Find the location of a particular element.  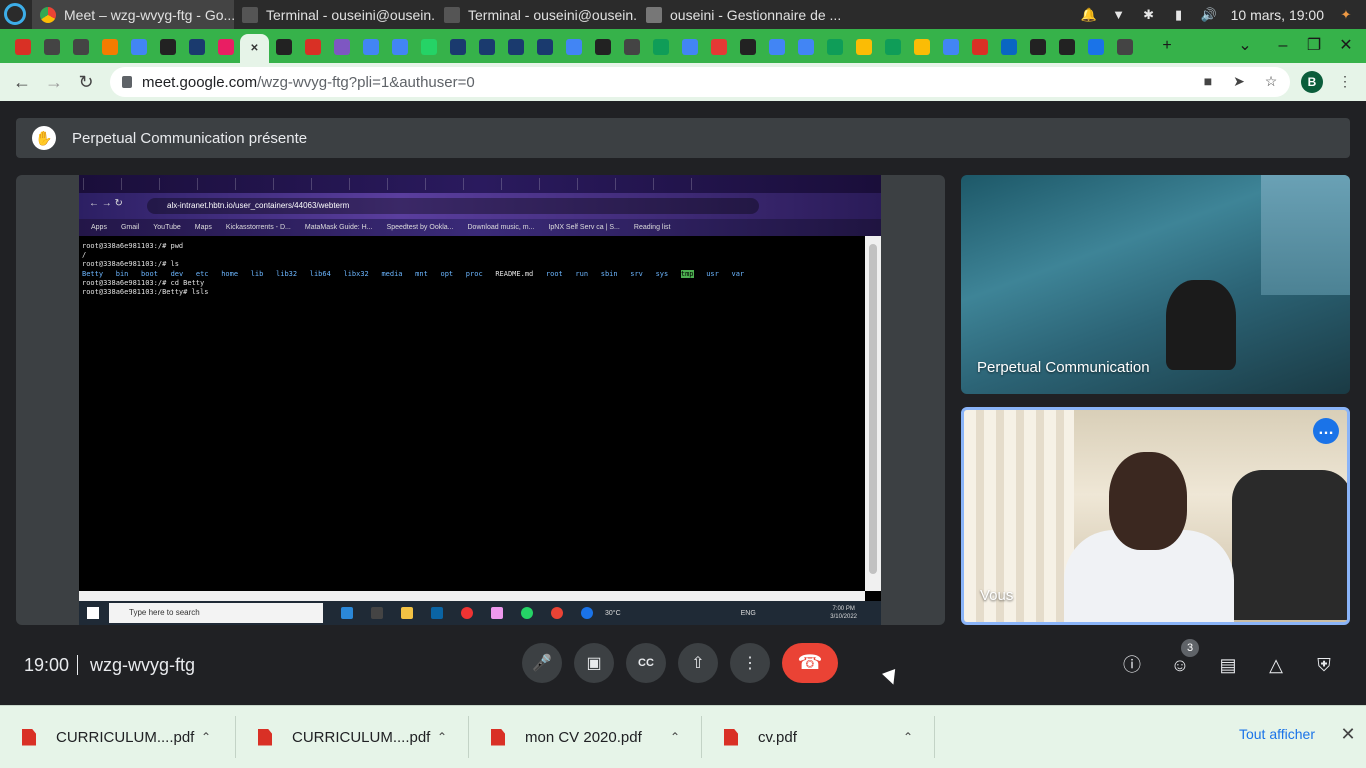

bell-icon: 🔔 is located at coordinates (1089, 15).